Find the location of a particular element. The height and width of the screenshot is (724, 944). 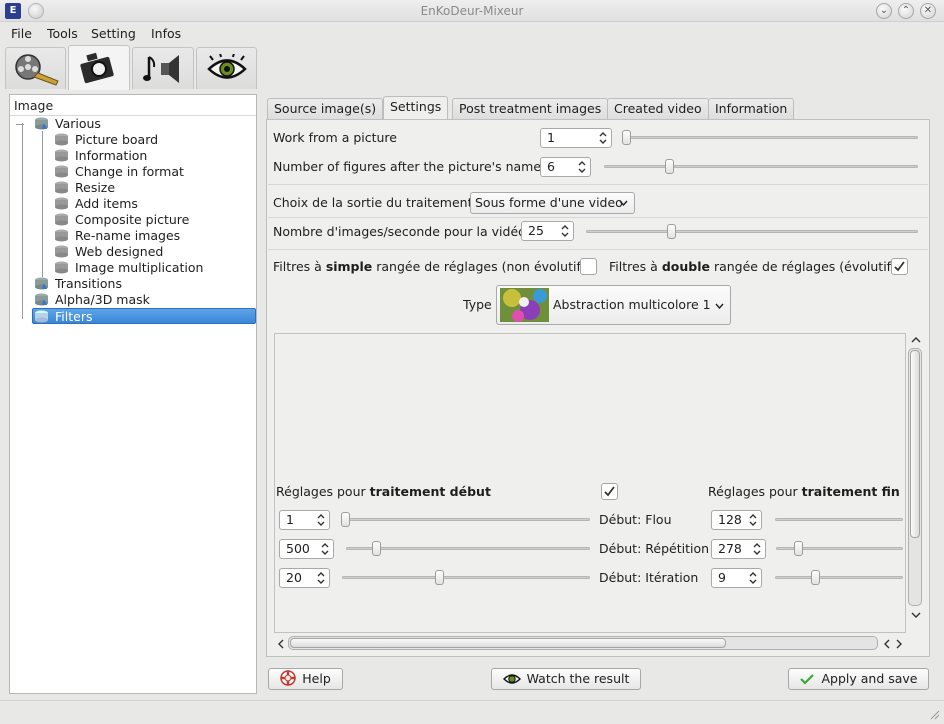

menu-setting: Setting is located at coordinates (113, 33).